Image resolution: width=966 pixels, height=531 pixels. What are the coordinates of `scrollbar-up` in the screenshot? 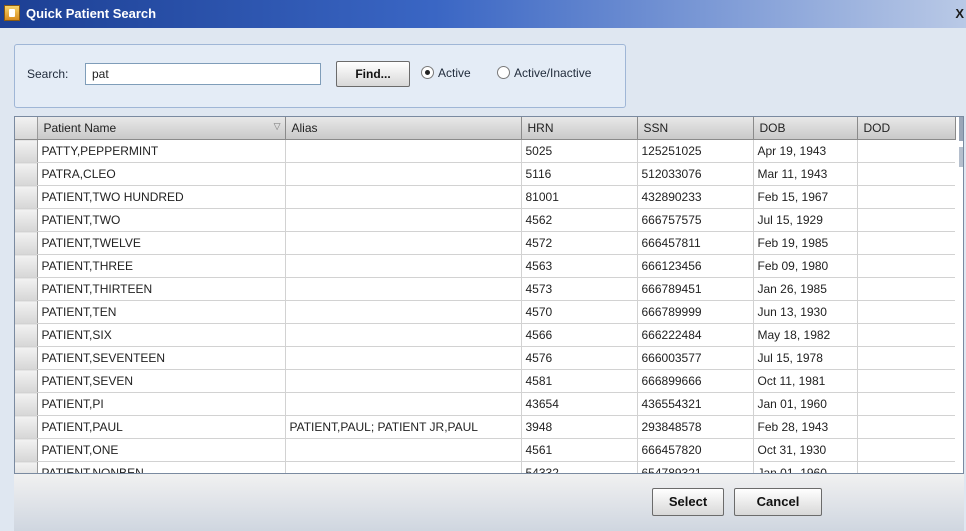 It's located at (961, 129).